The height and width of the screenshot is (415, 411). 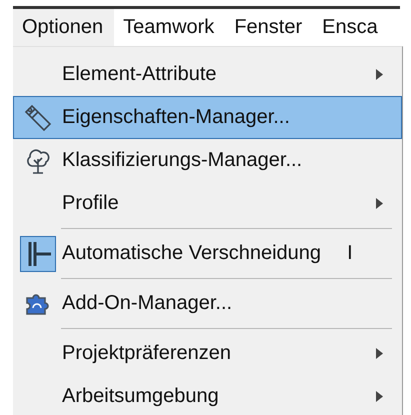 What do you see at coordinates (170, 27) in the screenshot?
I see `menu-bar-item: Teamwork` at bounding box center [170, 27].